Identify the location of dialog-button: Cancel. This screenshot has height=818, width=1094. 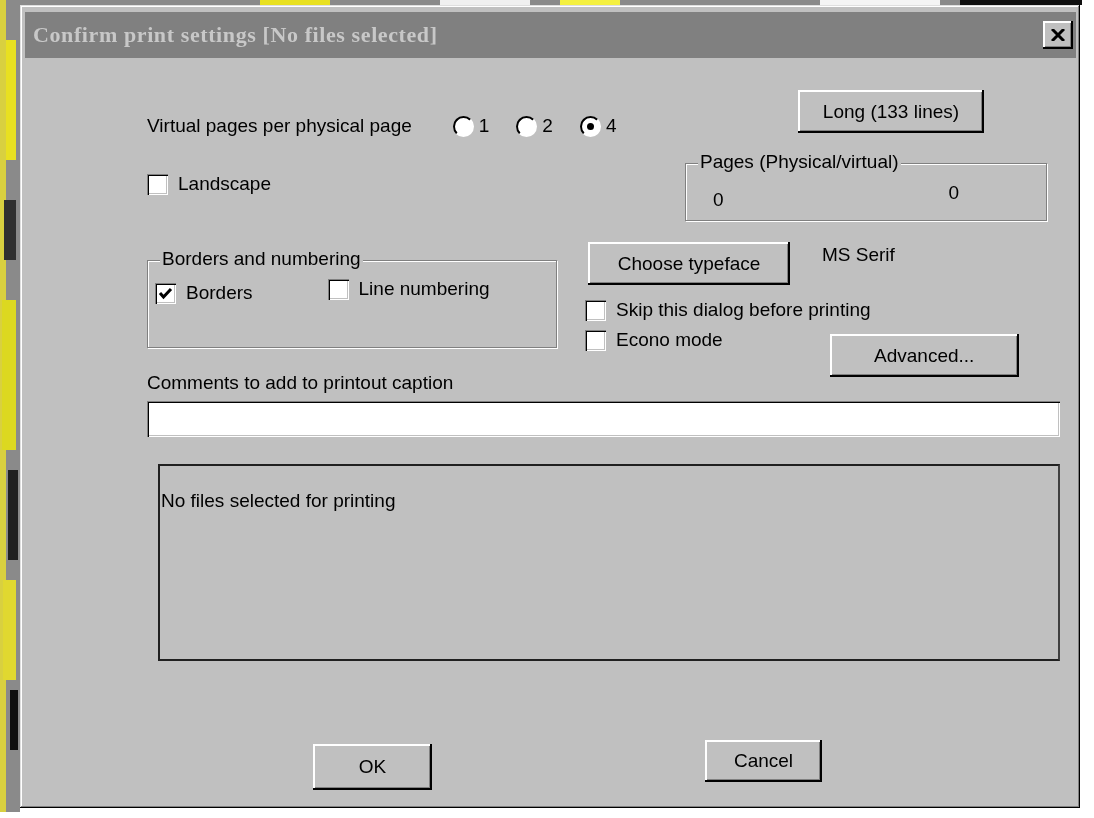
(763, 761).